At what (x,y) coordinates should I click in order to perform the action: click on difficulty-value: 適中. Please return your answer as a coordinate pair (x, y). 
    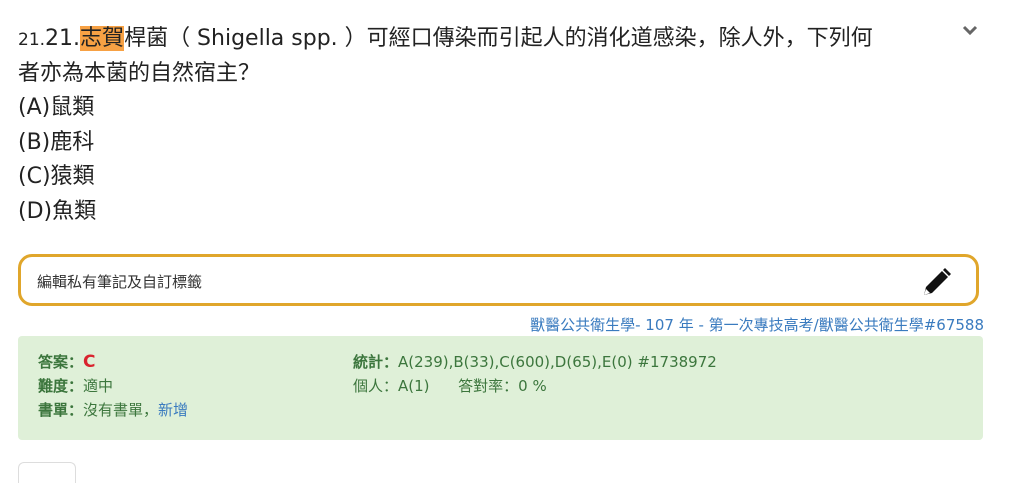
    Looking at the image, I should click on (98, 386).